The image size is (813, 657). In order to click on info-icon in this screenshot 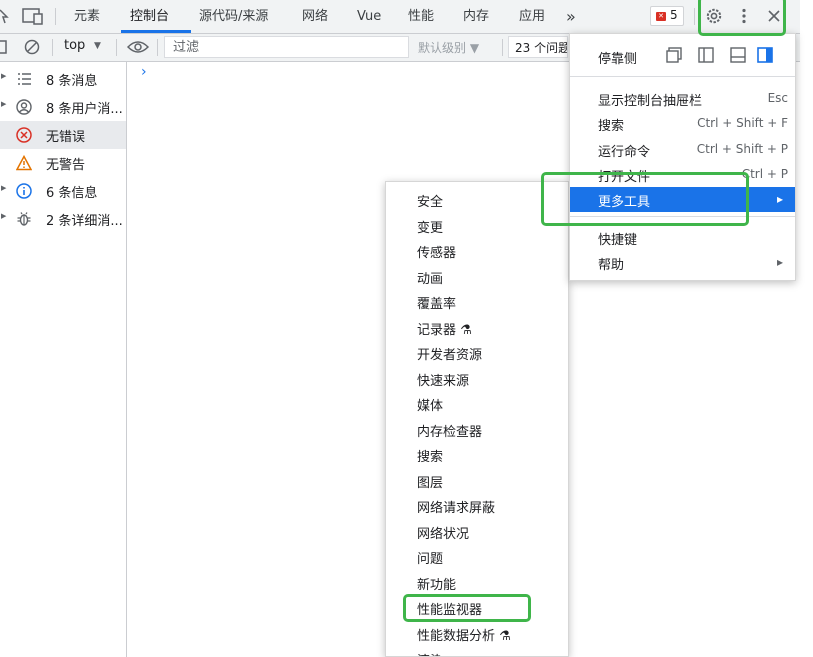, I will do `click(24, 191)`.